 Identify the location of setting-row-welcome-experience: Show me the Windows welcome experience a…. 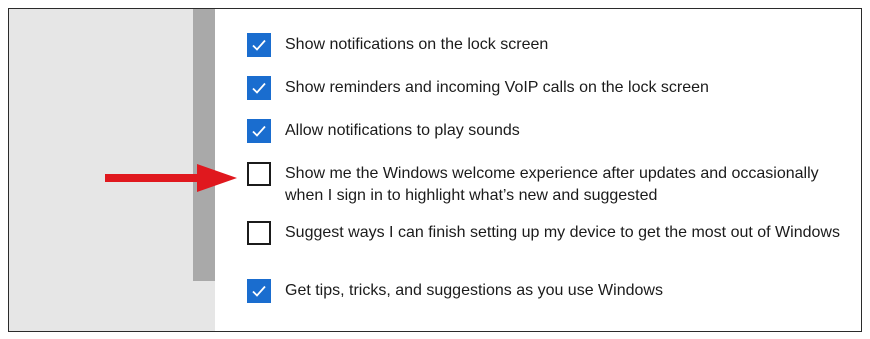
(547, 184).